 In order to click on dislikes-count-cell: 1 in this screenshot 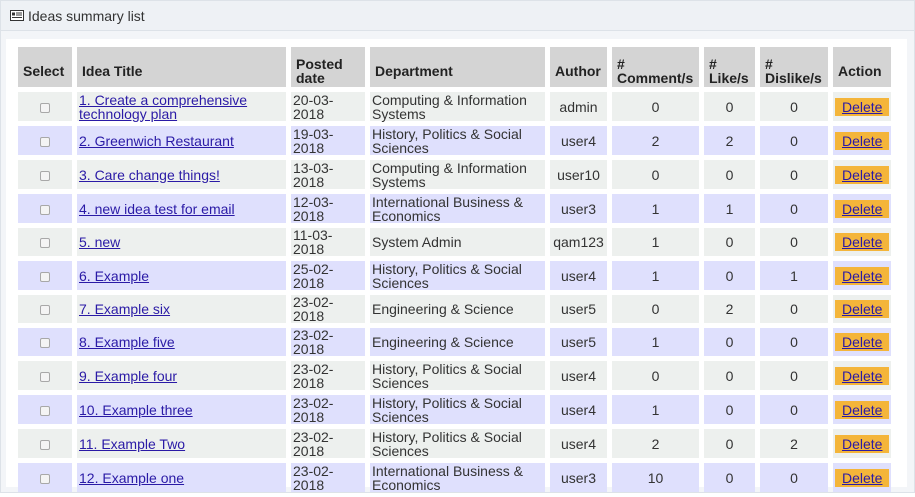, I will do `click(794, 275)`.